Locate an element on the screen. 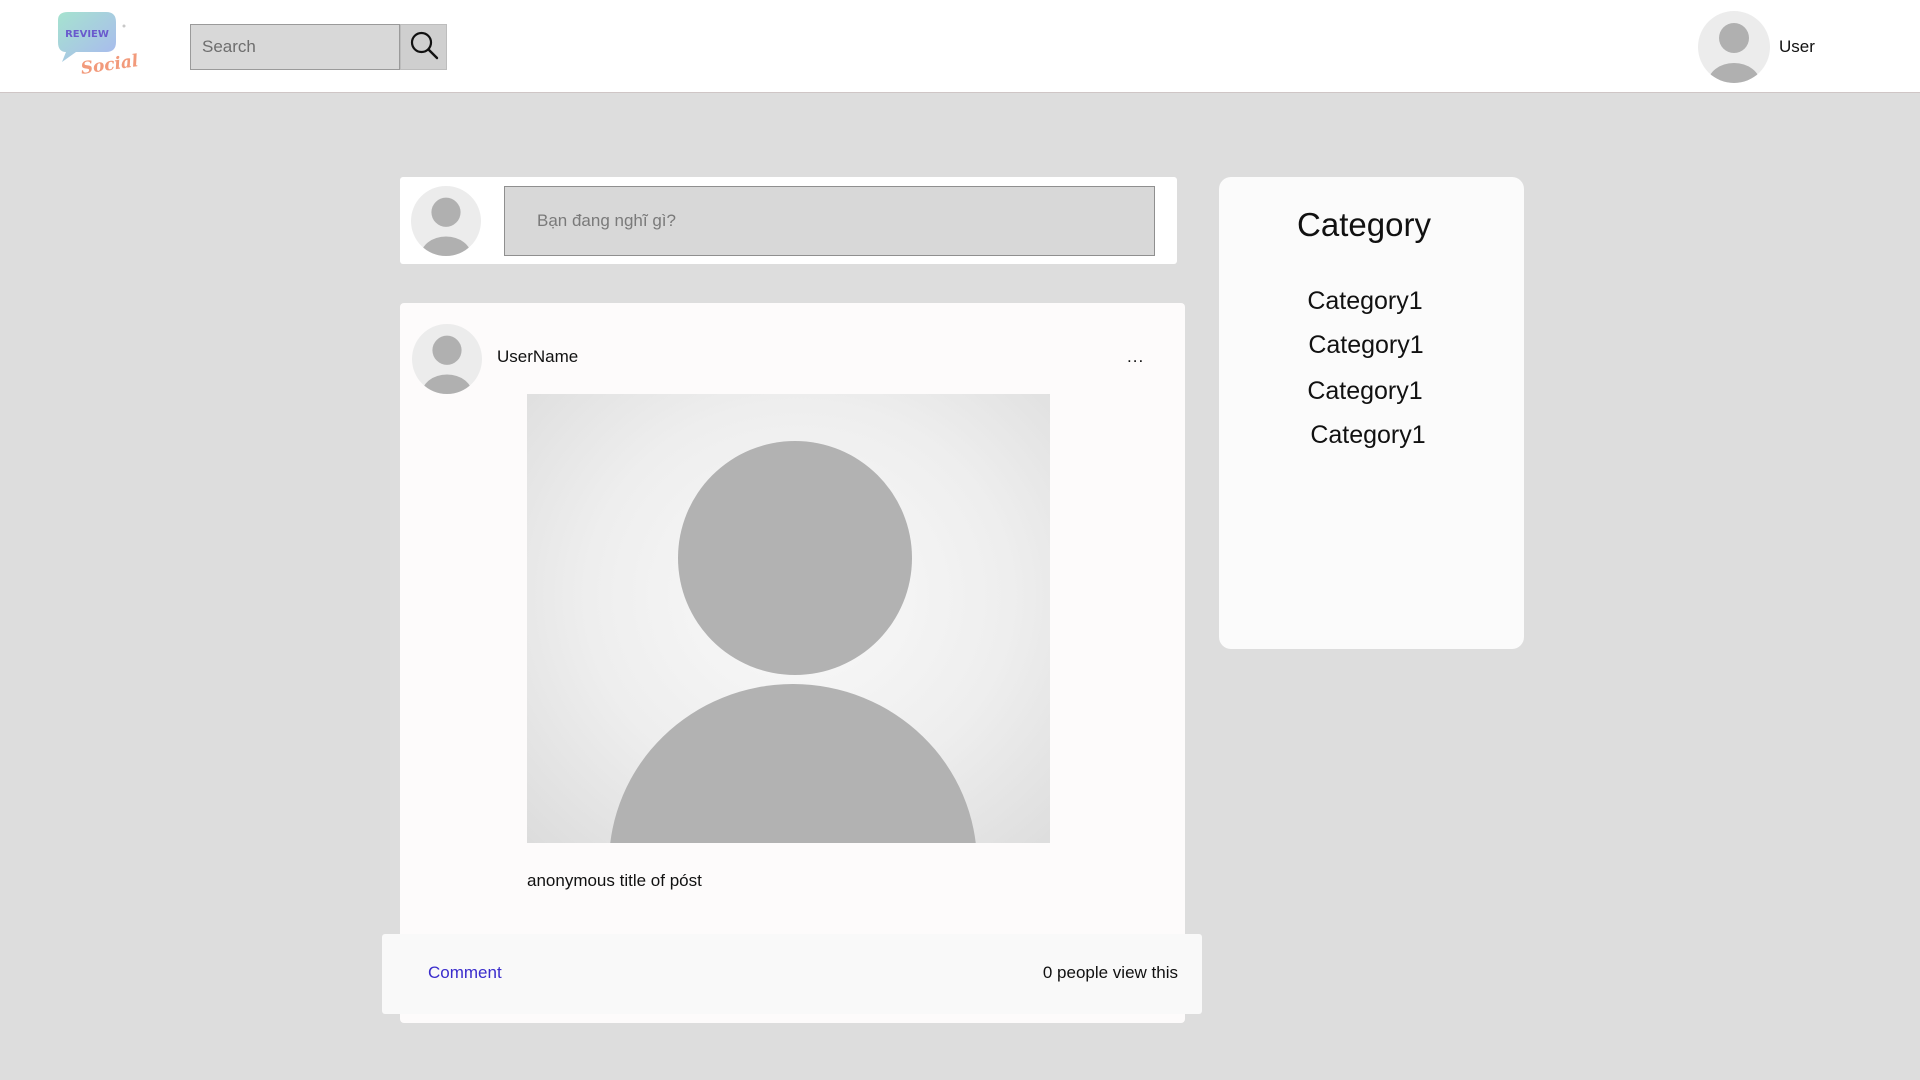 The width and height of the screenshot is (1920, 1080). post-title: anonymous title of póst is located at coordinates (614, 880).